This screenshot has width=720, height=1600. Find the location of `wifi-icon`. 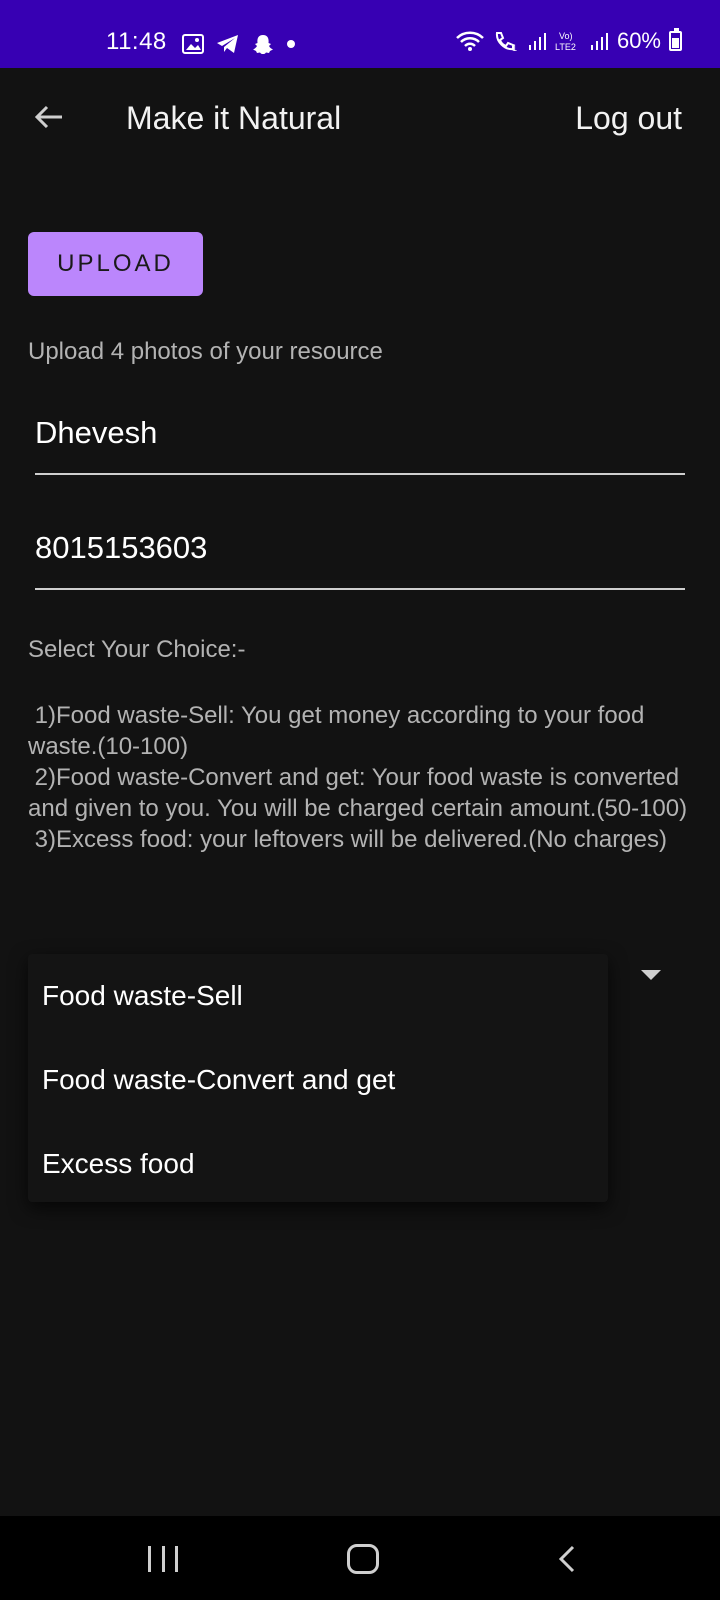

wifi-icon is located at coordinates (470, 41).